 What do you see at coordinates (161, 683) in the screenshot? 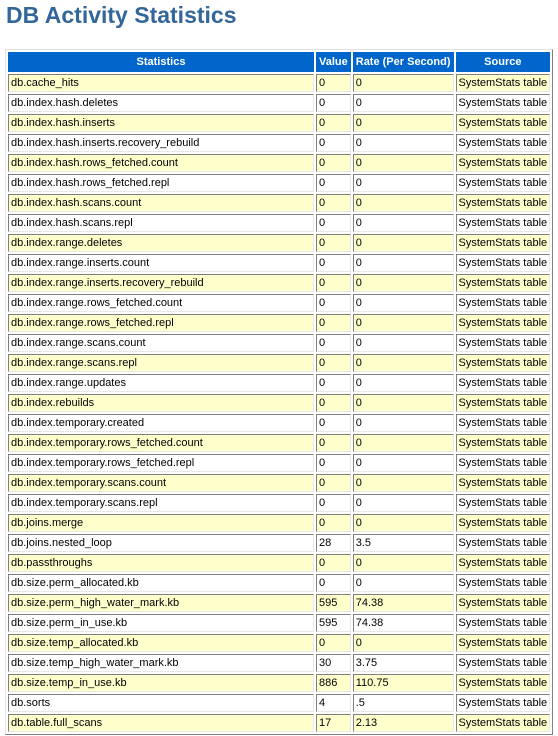
I see `stat-cell: db.size.temp_in_use.kb` at bounding box center [161, 683].